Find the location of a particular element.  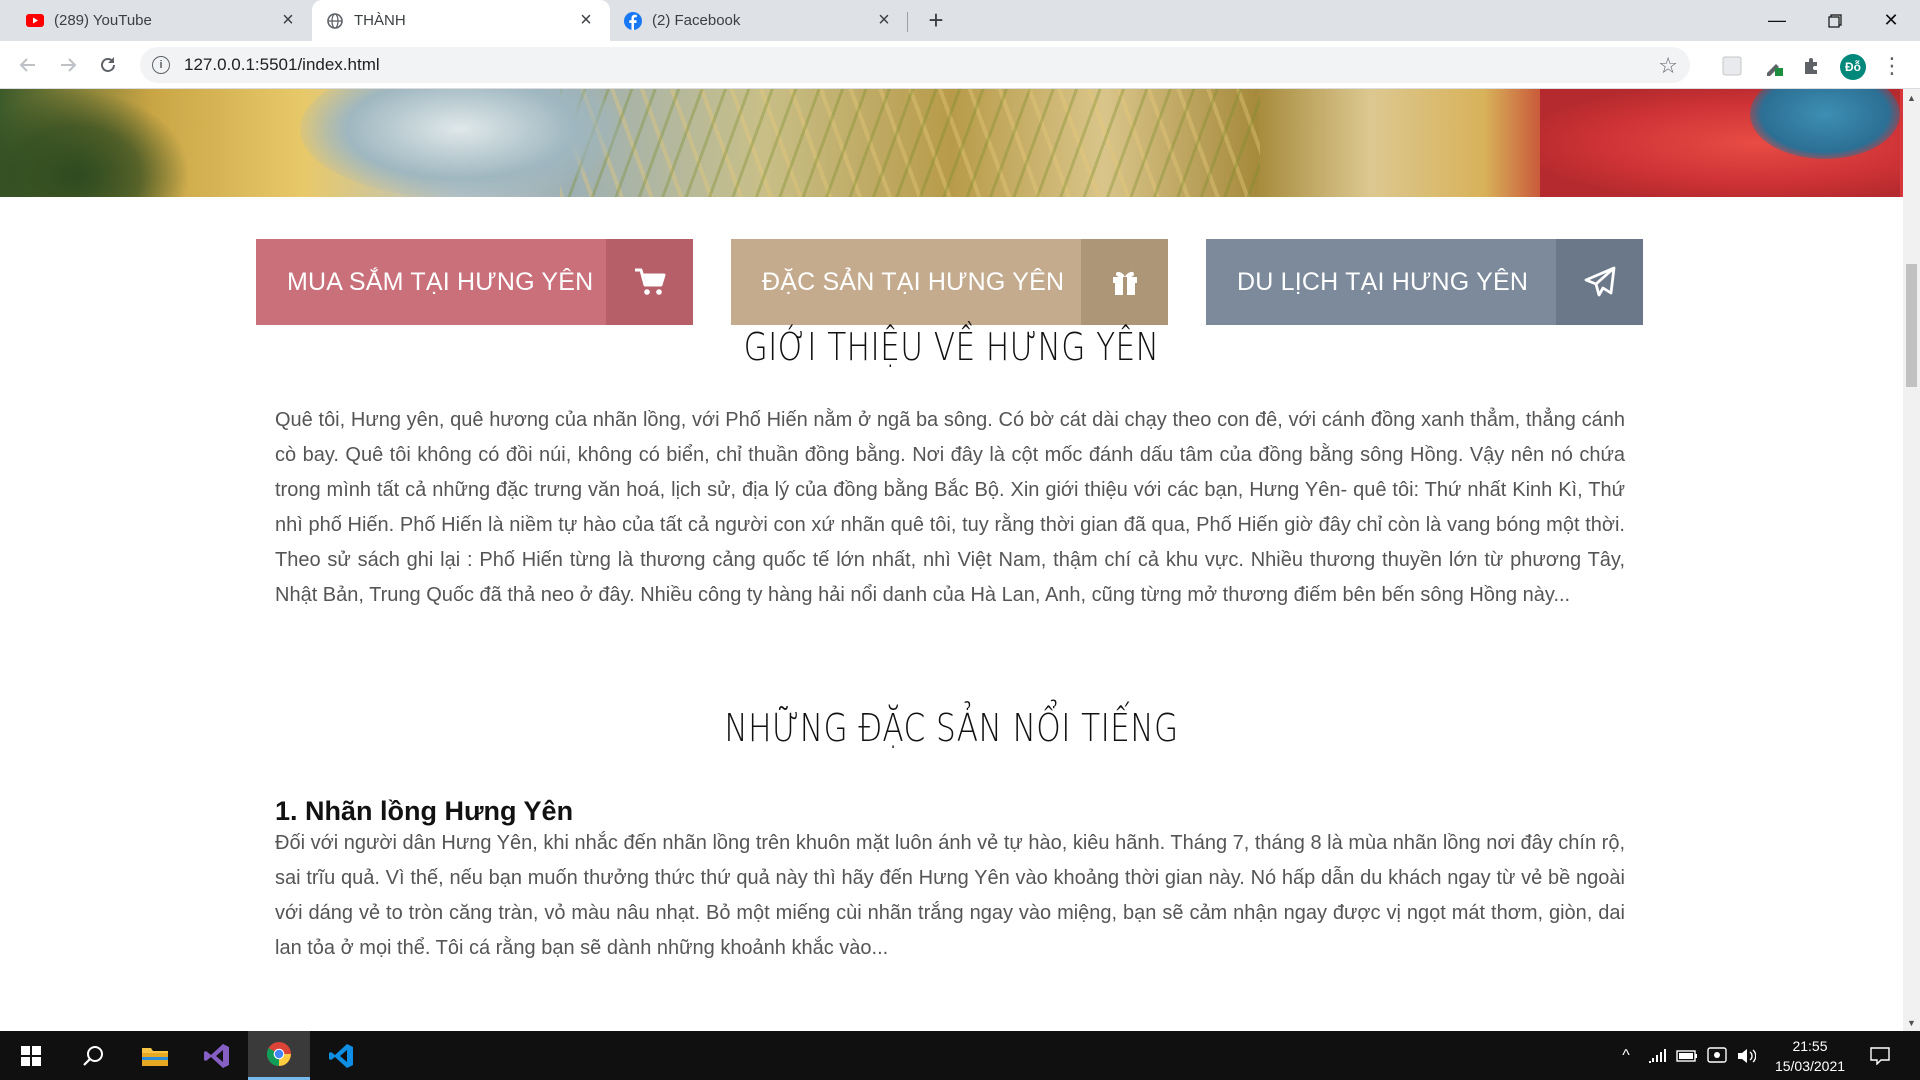

browser-toolbar: i 127.0.0.1:5501/index.html ☆ Đỗ ⋮ is located at coordinates (960, 65).